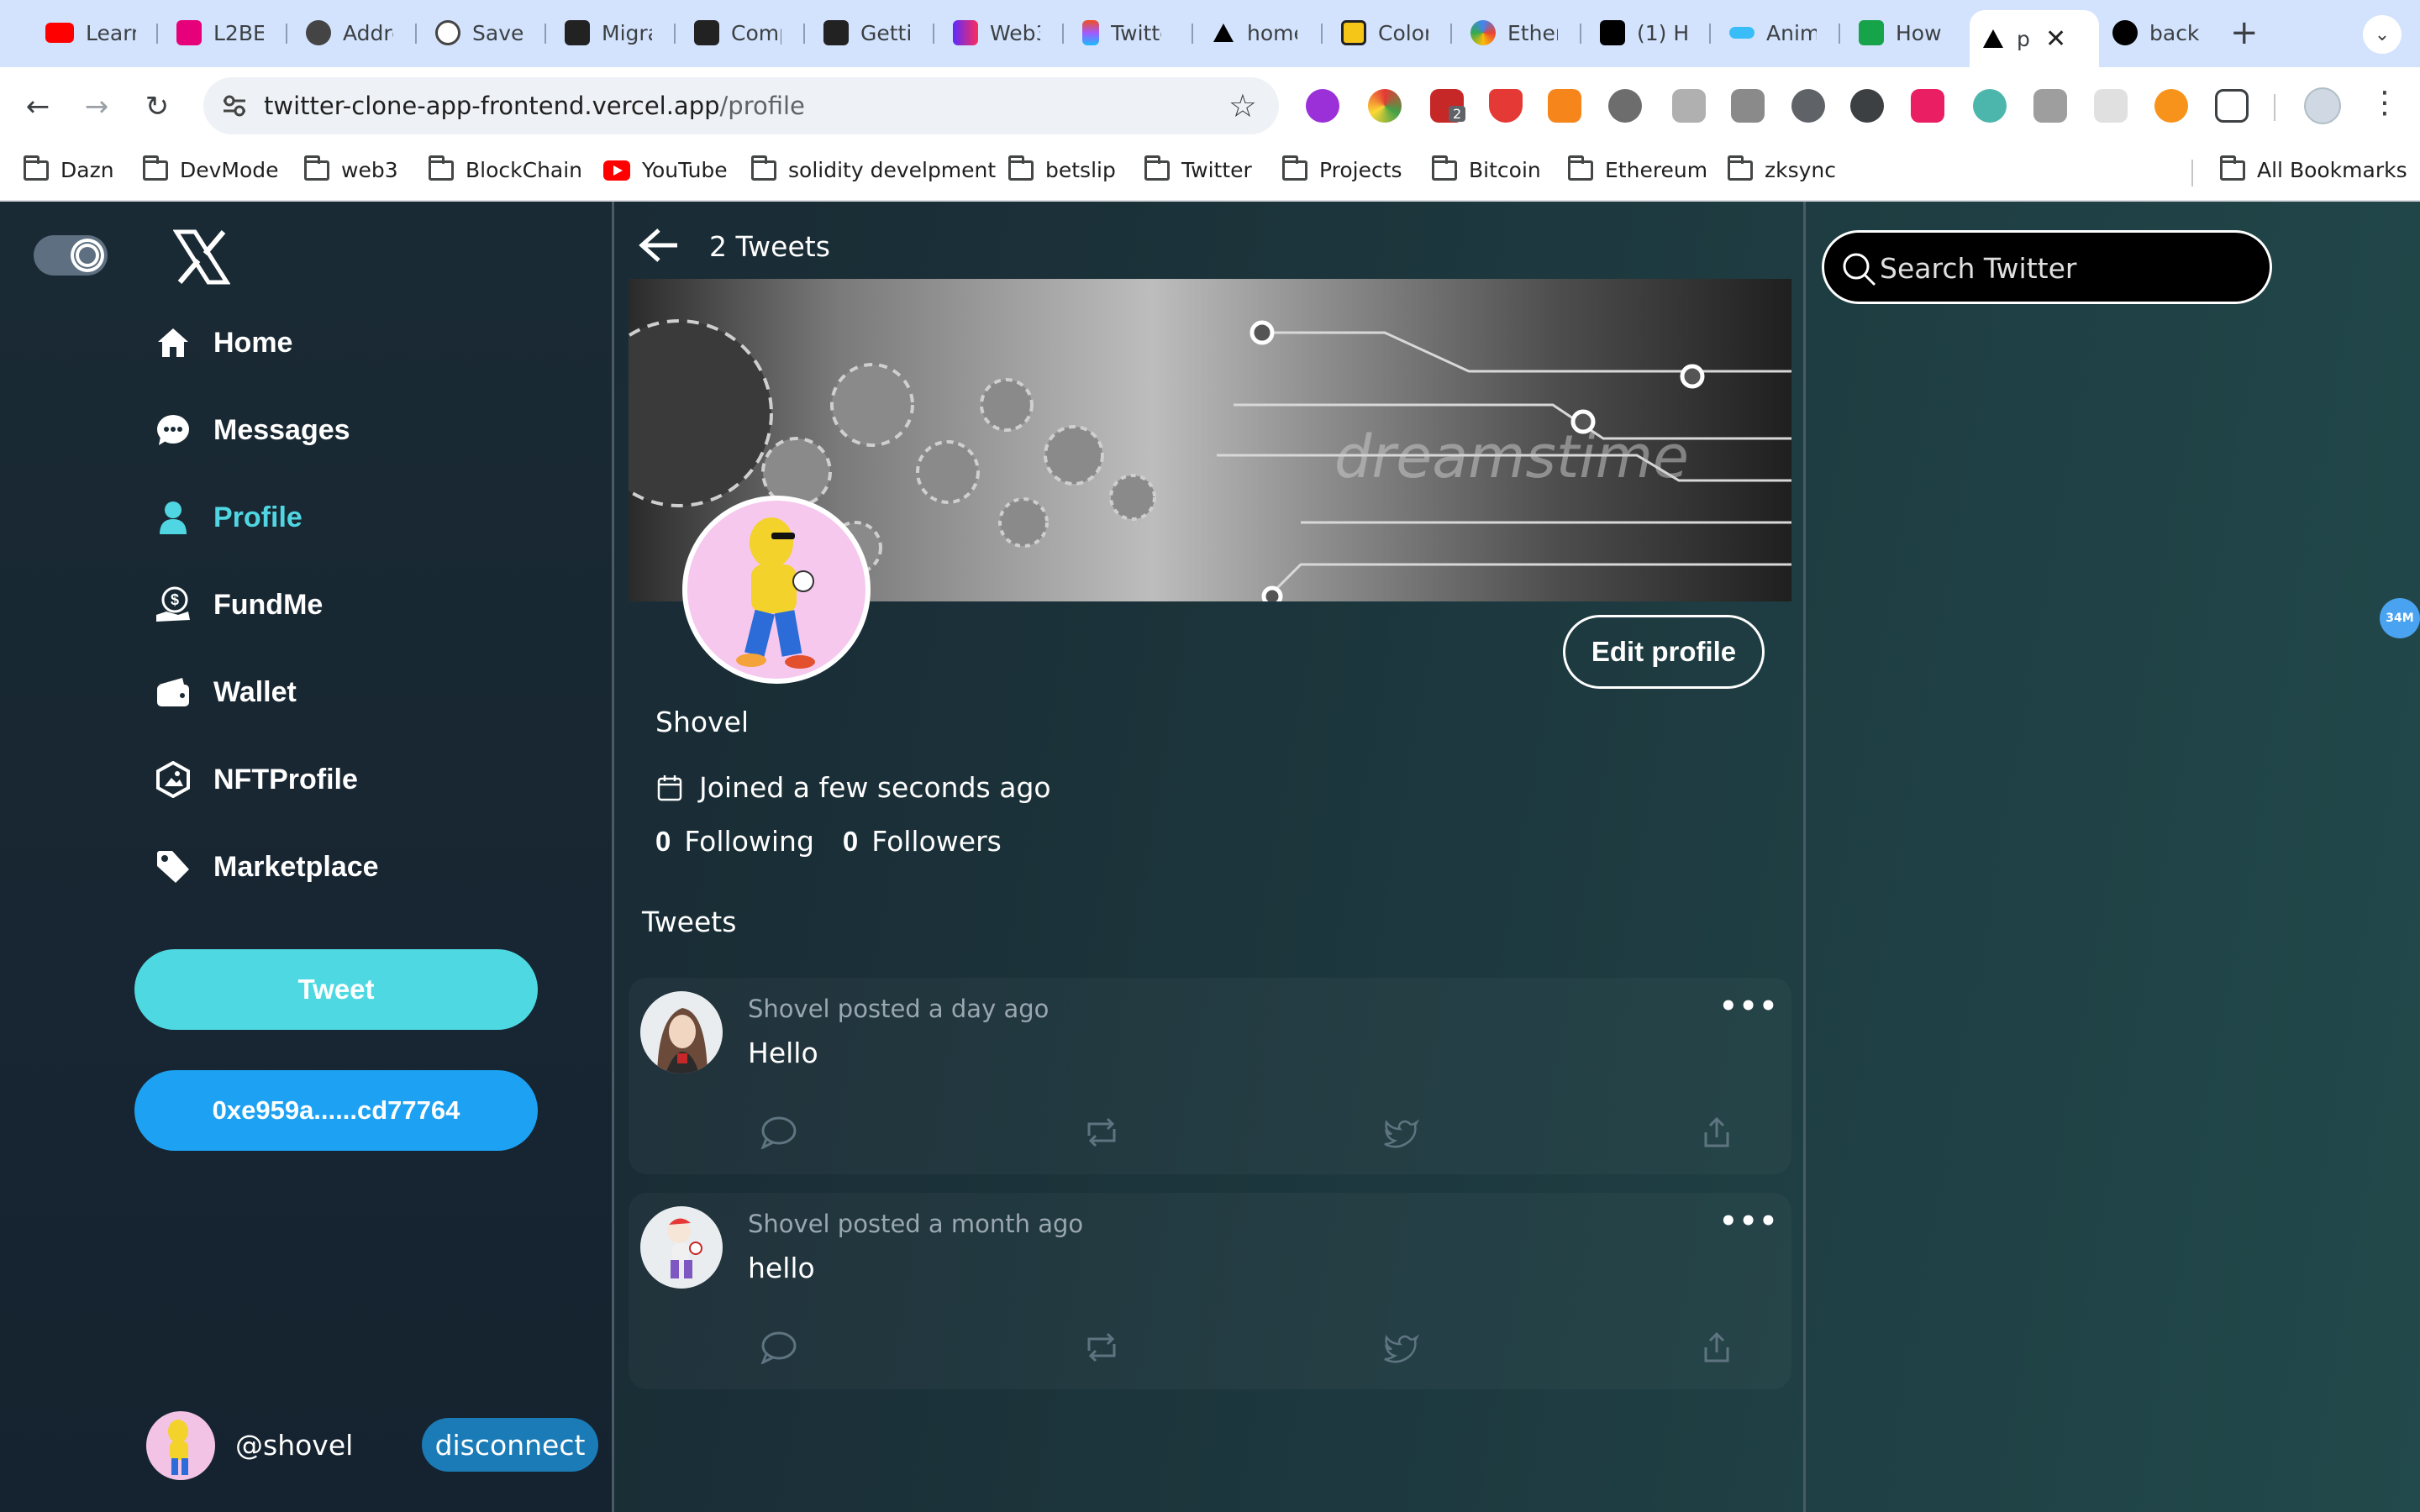  I want to click on bookmark-zksync: zksync, so click(1782, 168).